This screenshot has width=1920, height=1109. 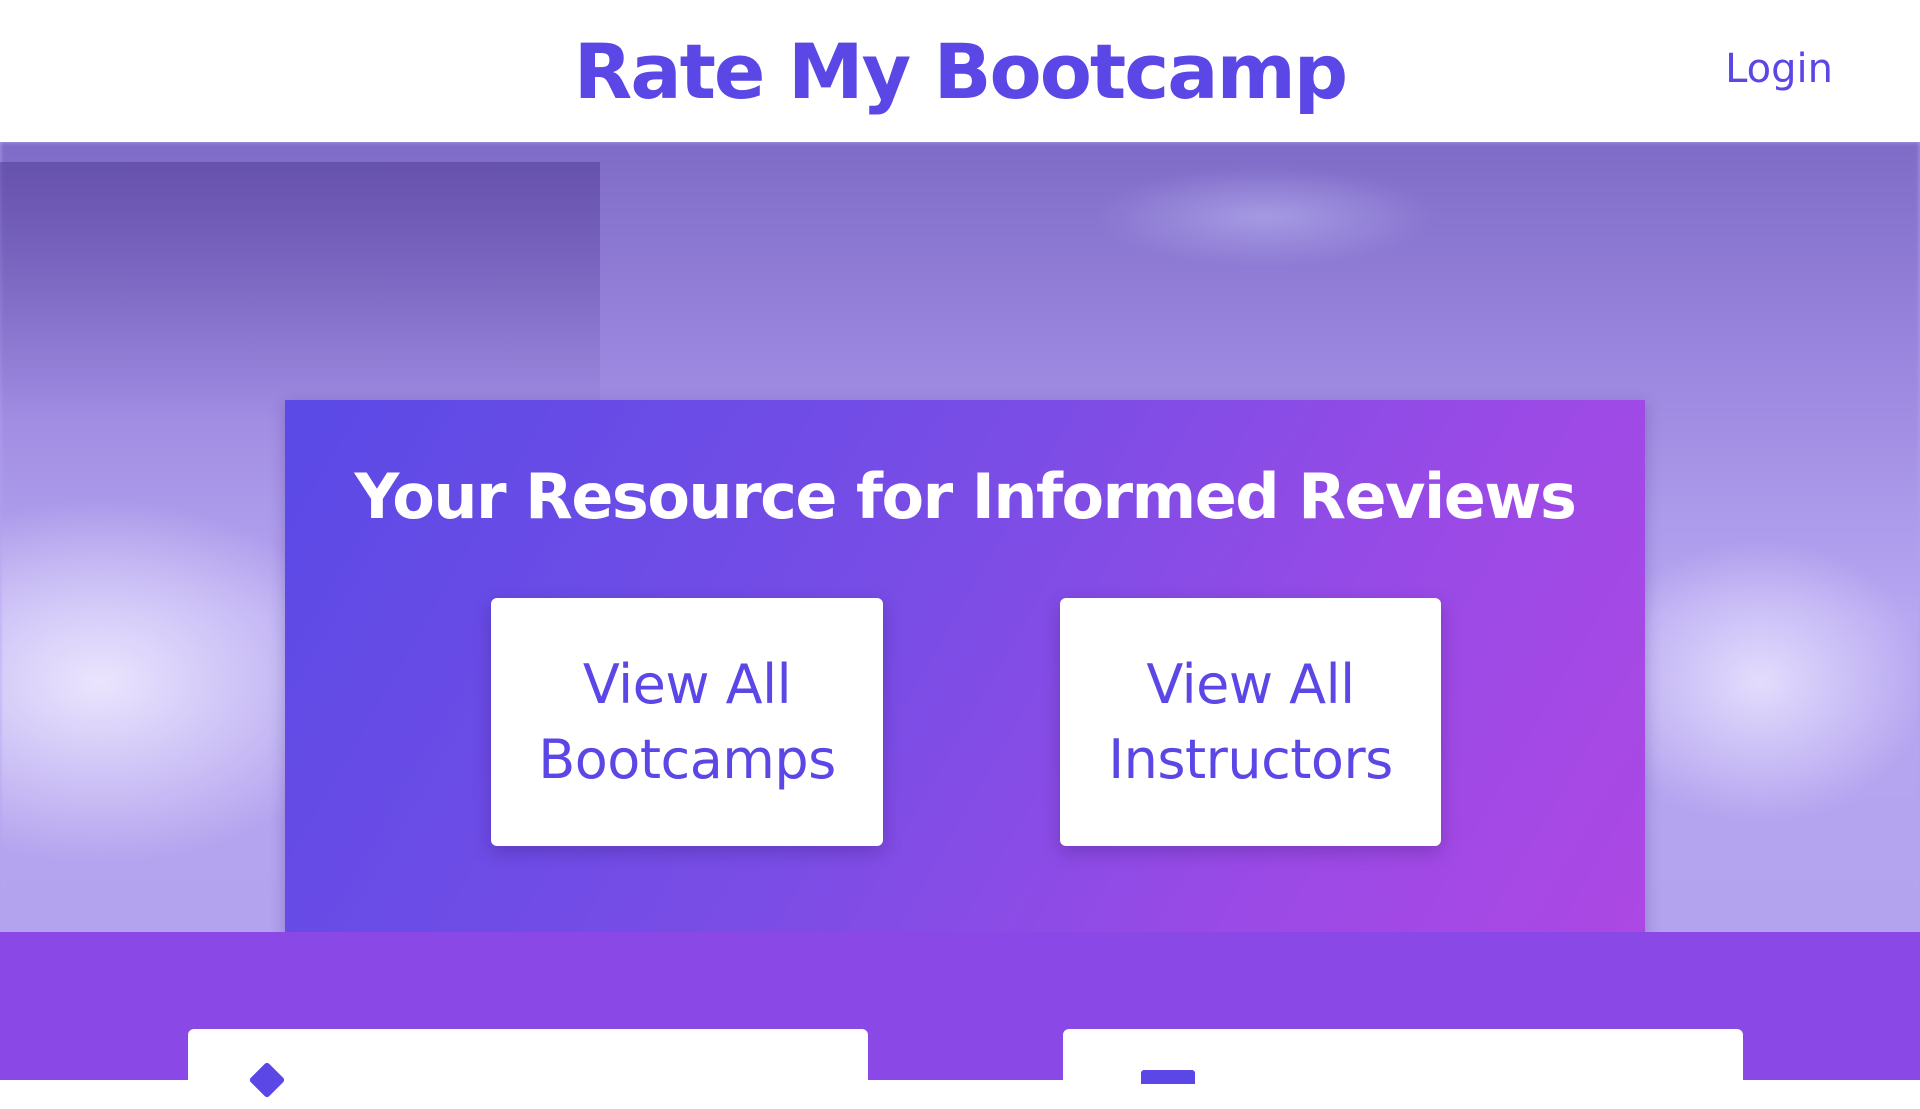 What do you see at coordinates (300, 292) in the screenshot?
I see `hero-background-shade` at bounding box center [300, 292].